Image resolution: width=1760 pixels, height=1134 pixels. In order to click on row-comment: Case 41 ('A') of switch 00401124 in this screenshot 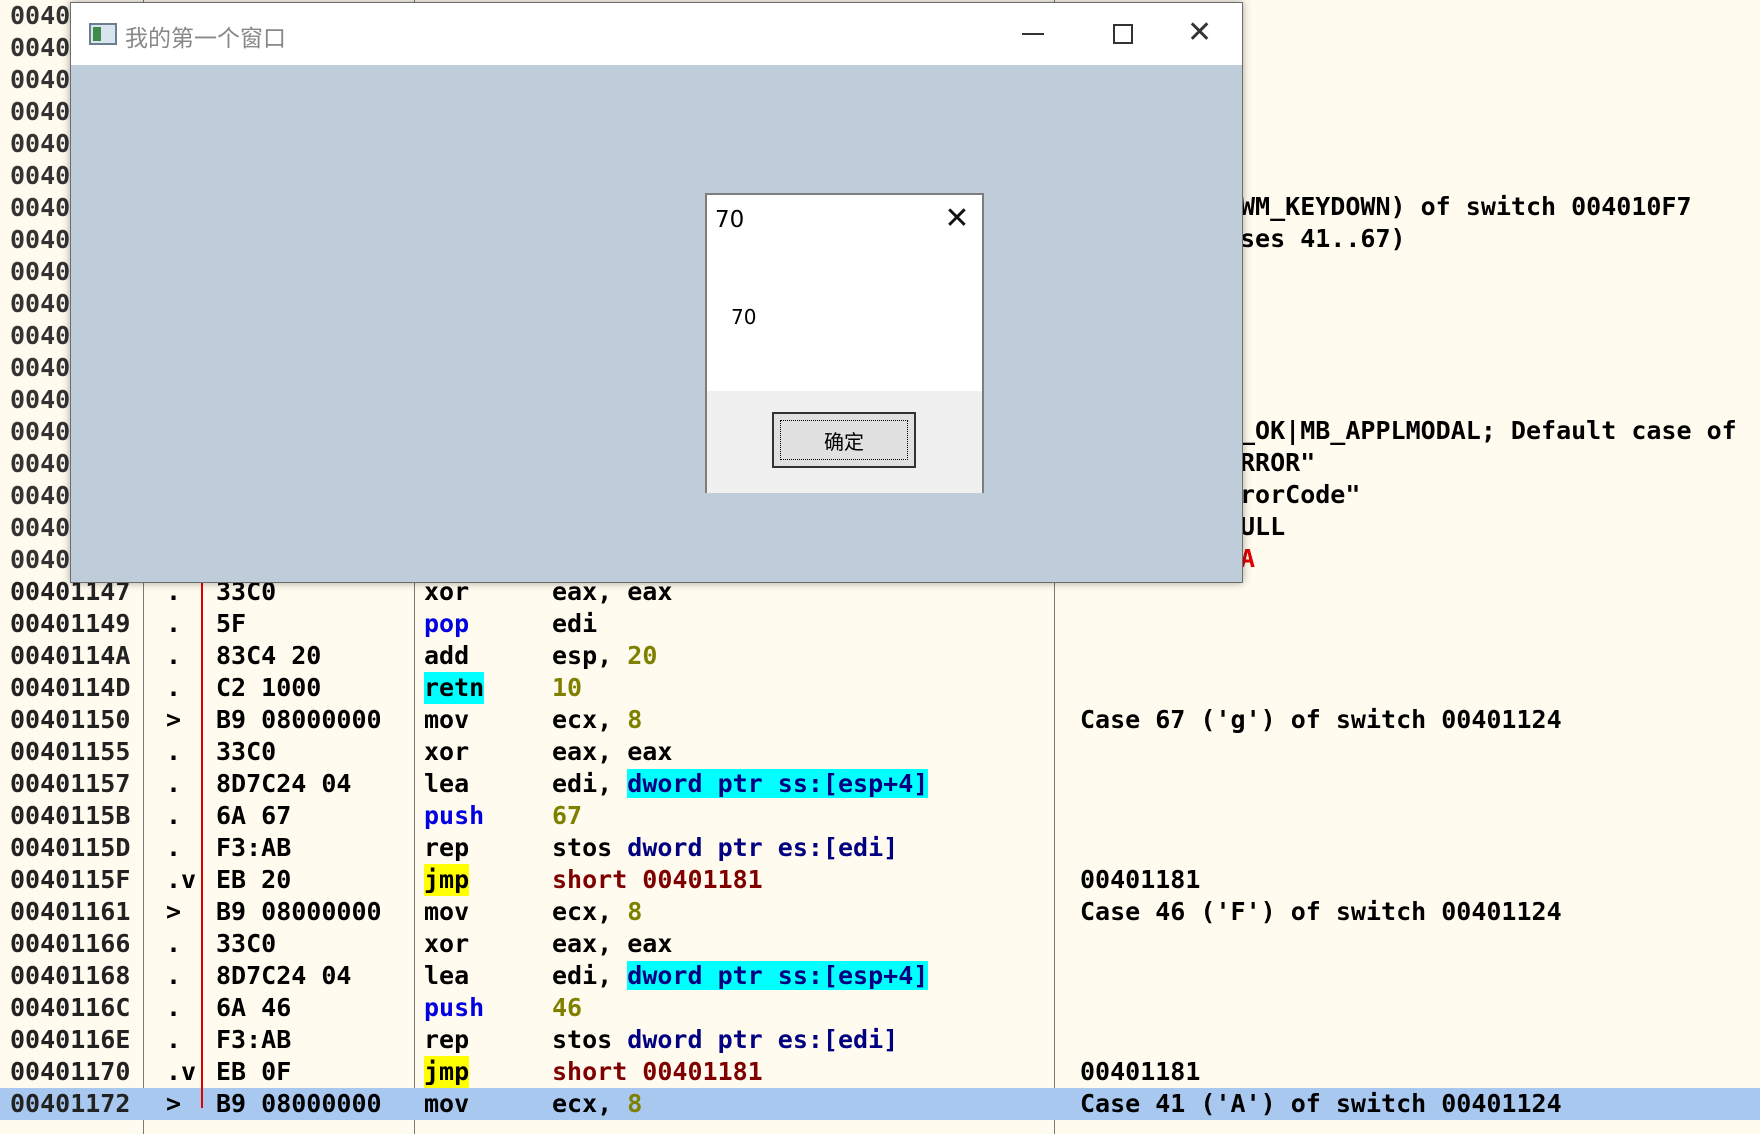, I will do `click(1321, 1103)`.